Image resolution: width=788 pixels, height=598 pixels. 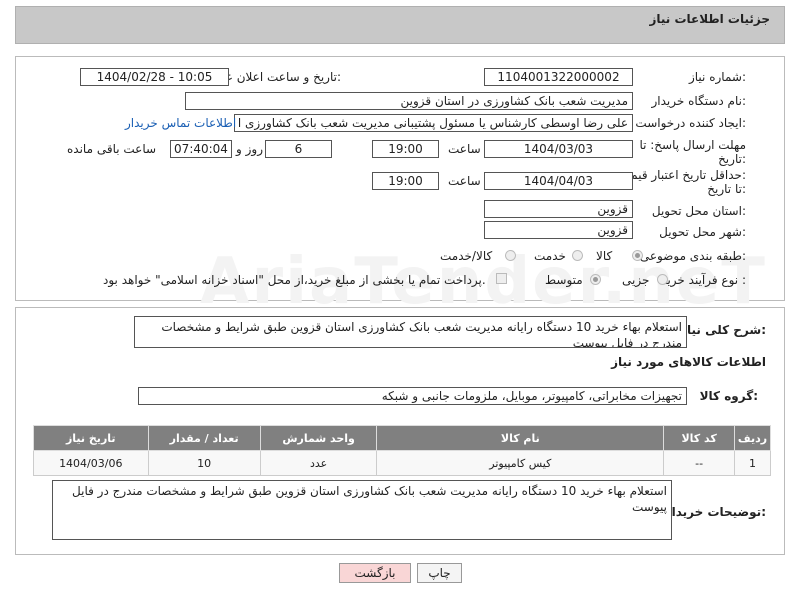 What do you see at coordinates (662, 279) in the screenshot?
I see `process-partial-radio` at bounding box center [662, 279].